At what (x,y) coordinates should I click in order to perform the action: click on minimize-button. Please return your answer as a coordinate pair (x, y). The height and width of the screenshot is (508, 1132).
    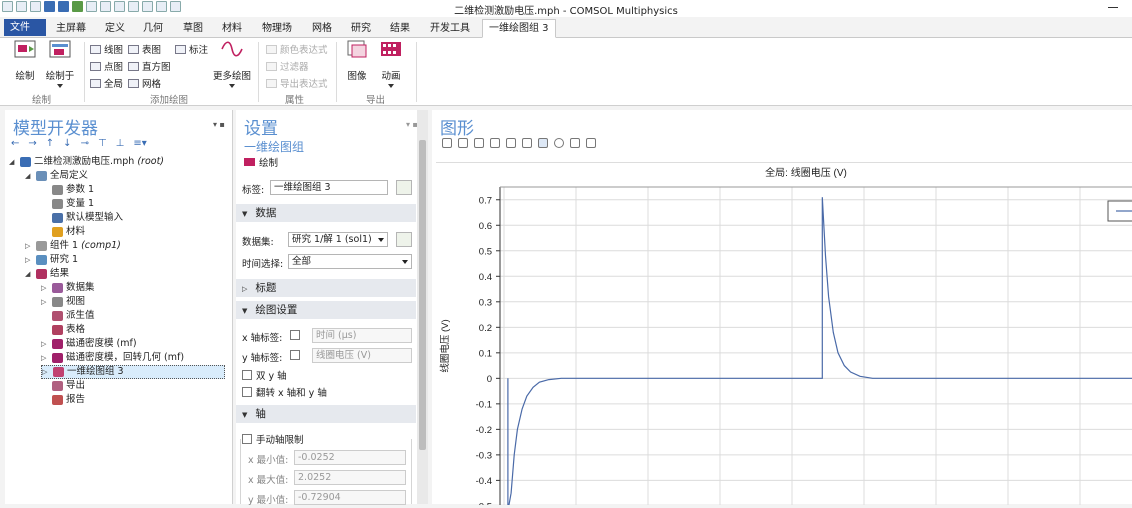
    Looking at the image, I should click on (1113, 7).